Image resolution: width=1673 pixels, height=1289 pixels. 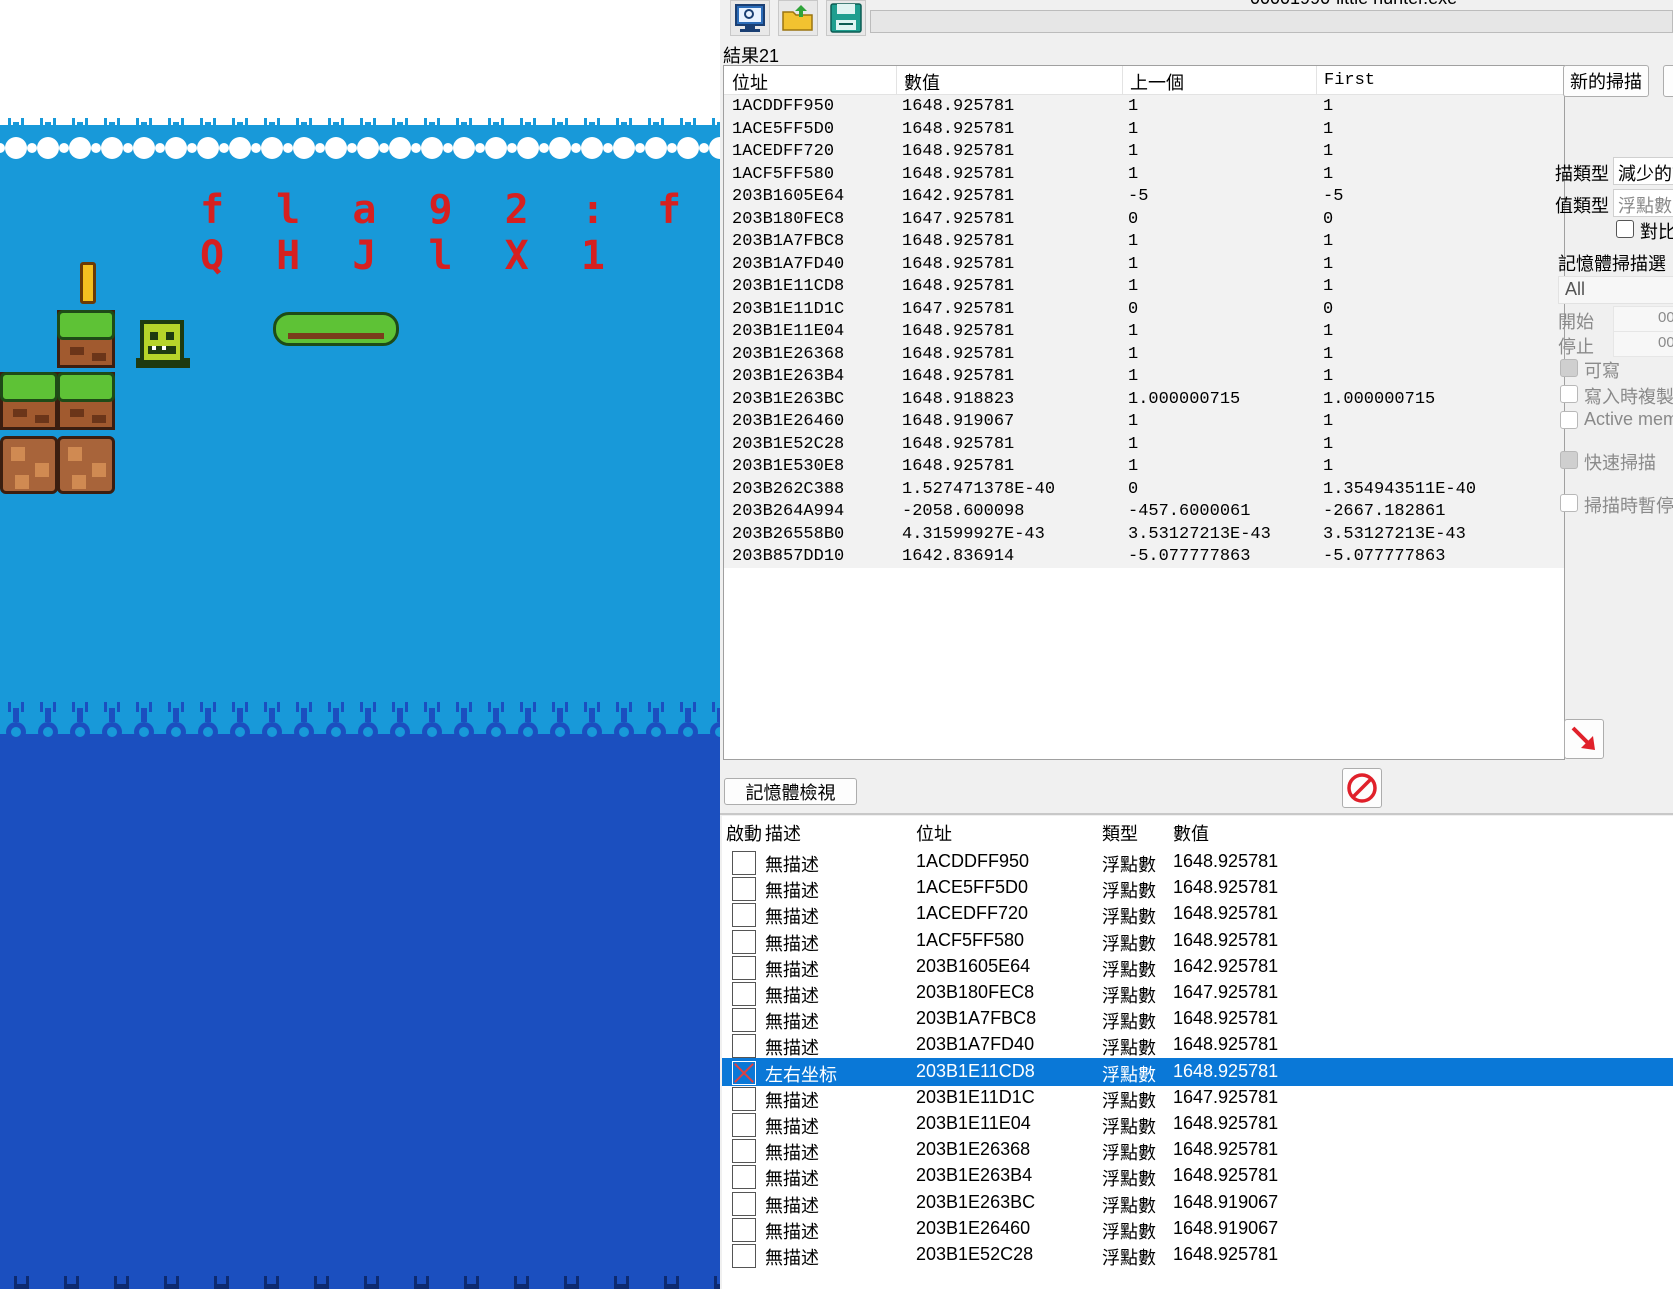 What do you see at coordinates (1144, 242) in the screenshot?
I see `result-row: 203B1A7FBC8 1648.925781 1 1` at bounding box center [1144, 242].